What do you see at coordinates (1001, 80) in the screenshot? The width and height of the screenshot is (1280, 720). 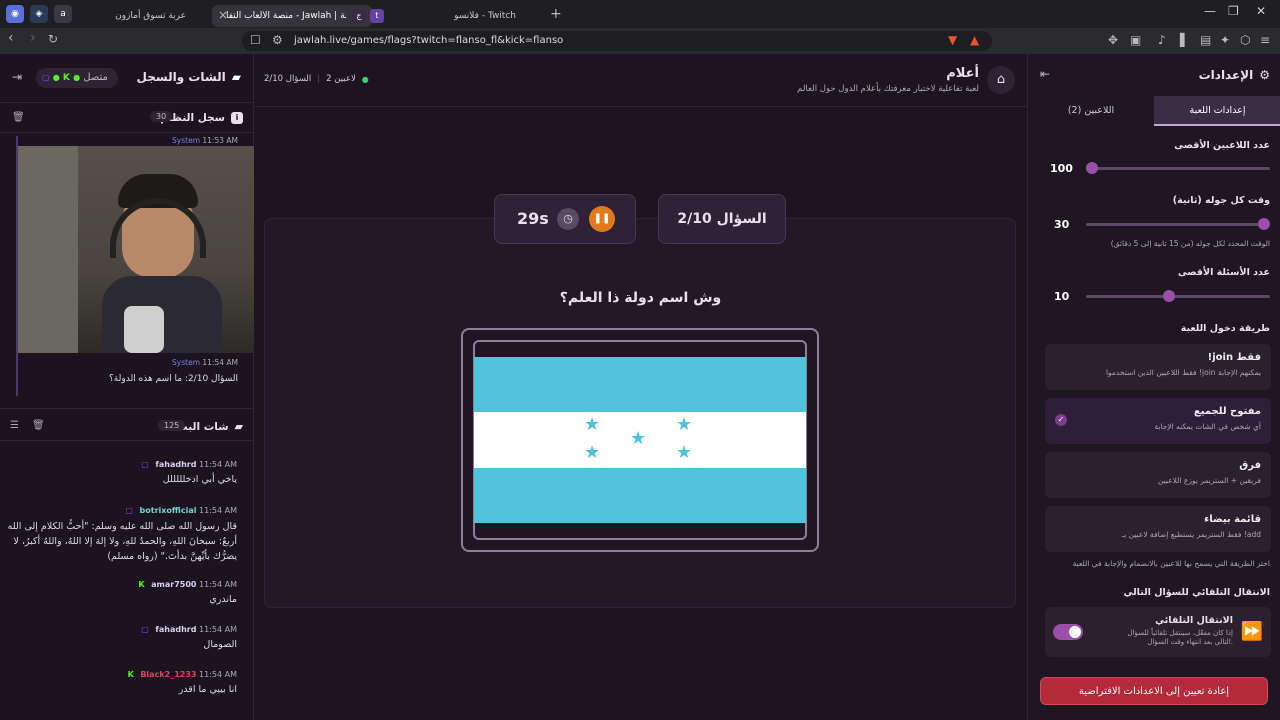 I see `home-icon: ⌂` at bounding box center [1001, 80].